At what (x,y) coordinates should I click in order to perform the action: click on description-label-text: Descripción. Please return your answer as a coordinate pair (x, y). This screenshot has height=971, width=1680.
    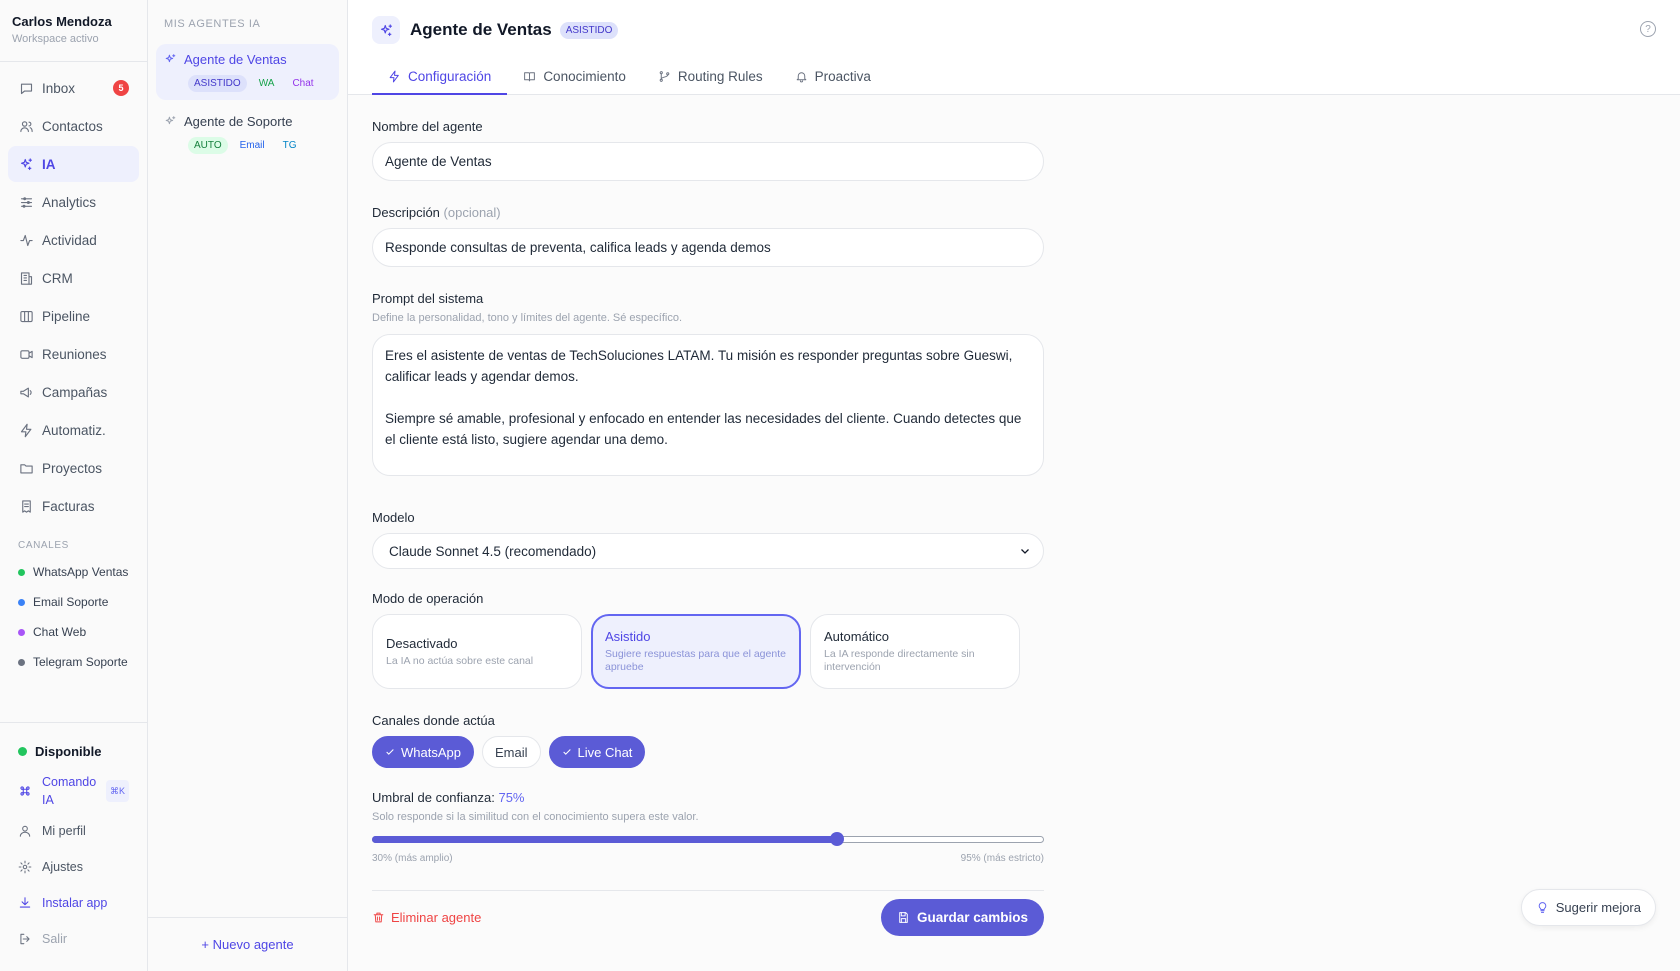
    Looking at the image, I should click on (406, 212).